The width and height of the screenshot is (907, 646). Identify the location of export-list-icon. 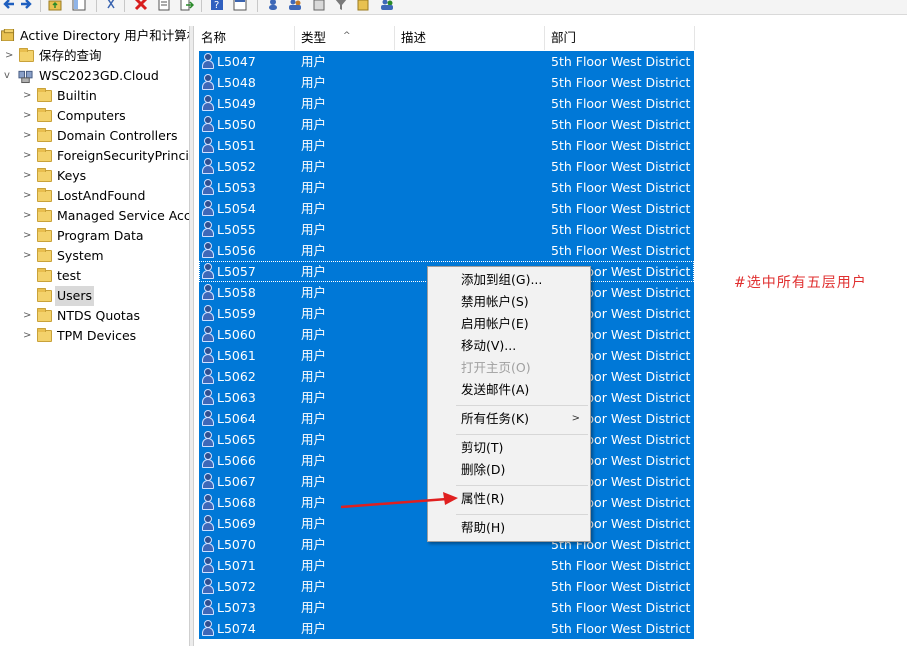
(187, 5).